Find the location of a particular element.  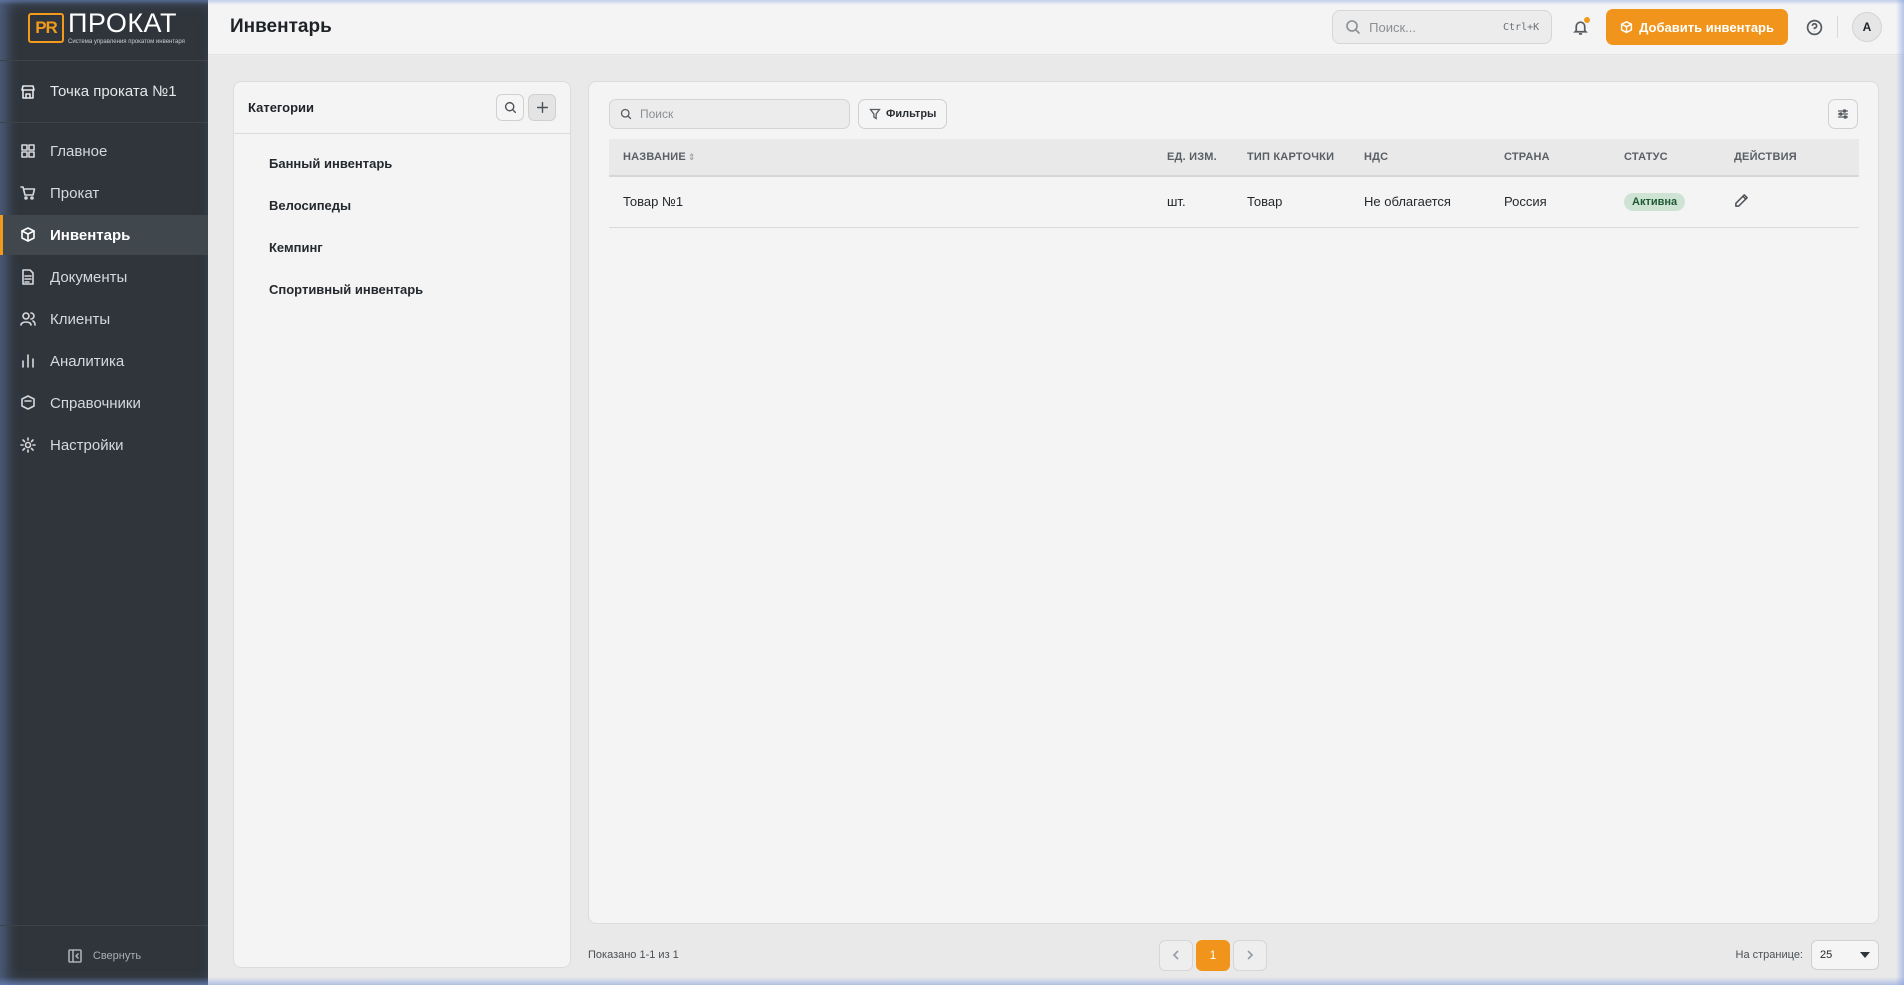

column-header-unit: Ед. изм. is located at coordinates (1192, 157).